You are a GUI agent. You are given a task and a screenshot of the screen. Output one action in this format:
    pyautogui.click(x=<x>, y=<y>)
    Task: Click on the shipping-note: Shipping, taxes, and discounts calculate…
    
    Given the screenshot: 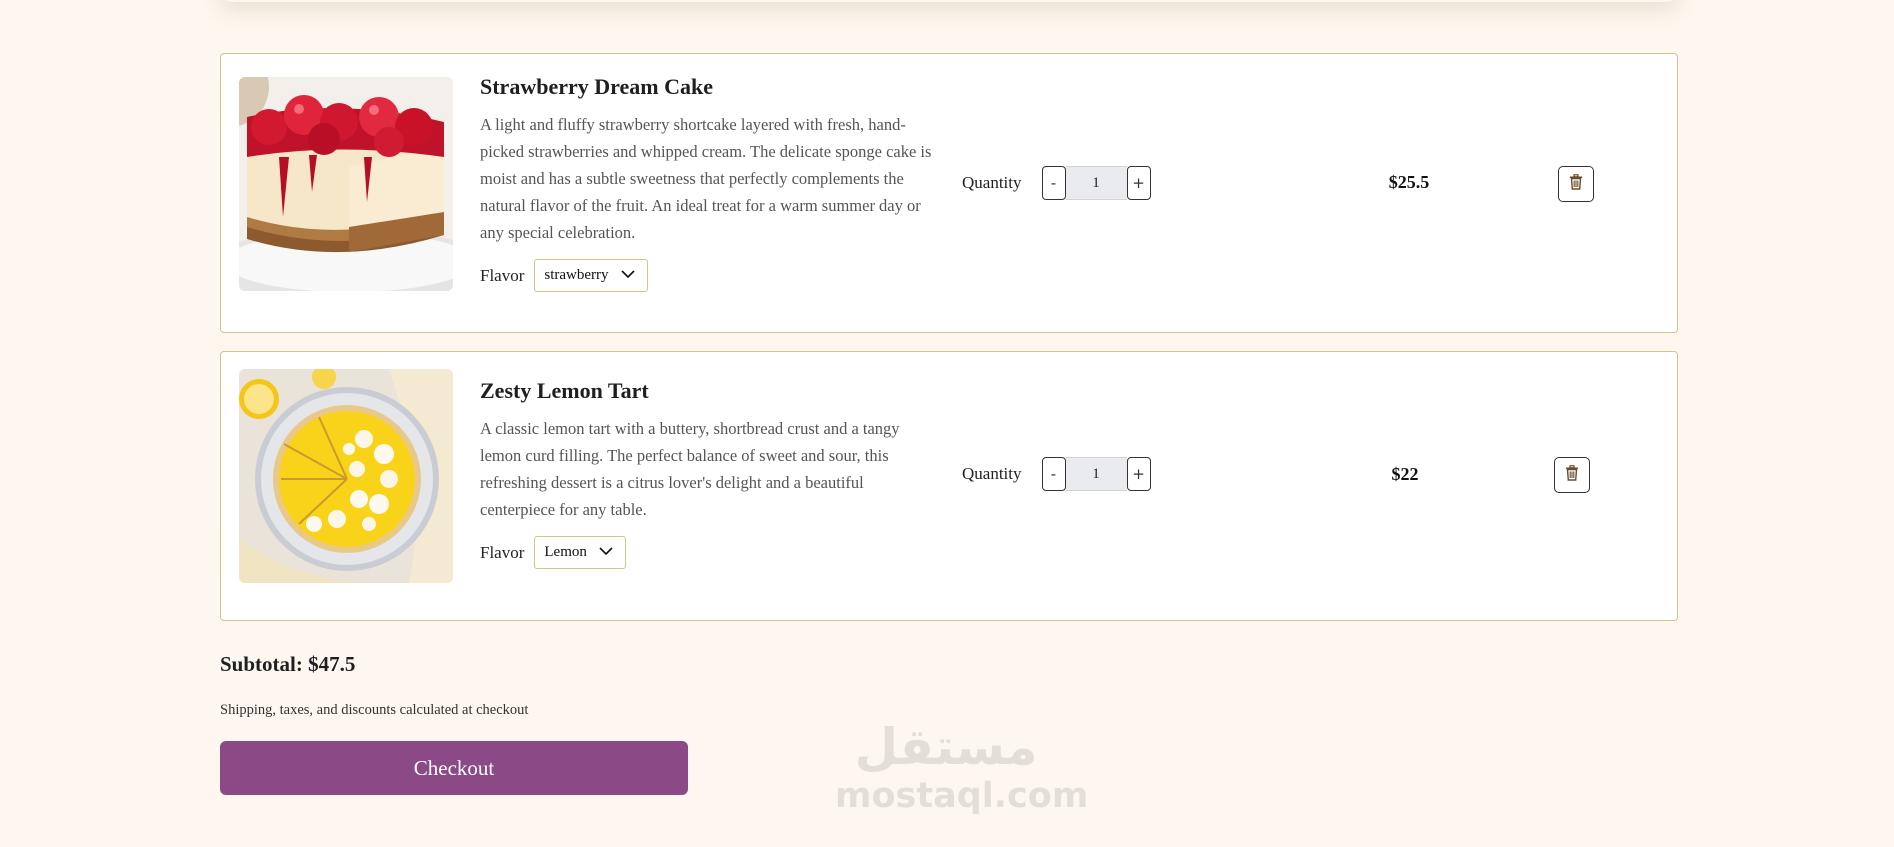 What is the action you would take?
    pyautogui.click(x=374, y=710)
    